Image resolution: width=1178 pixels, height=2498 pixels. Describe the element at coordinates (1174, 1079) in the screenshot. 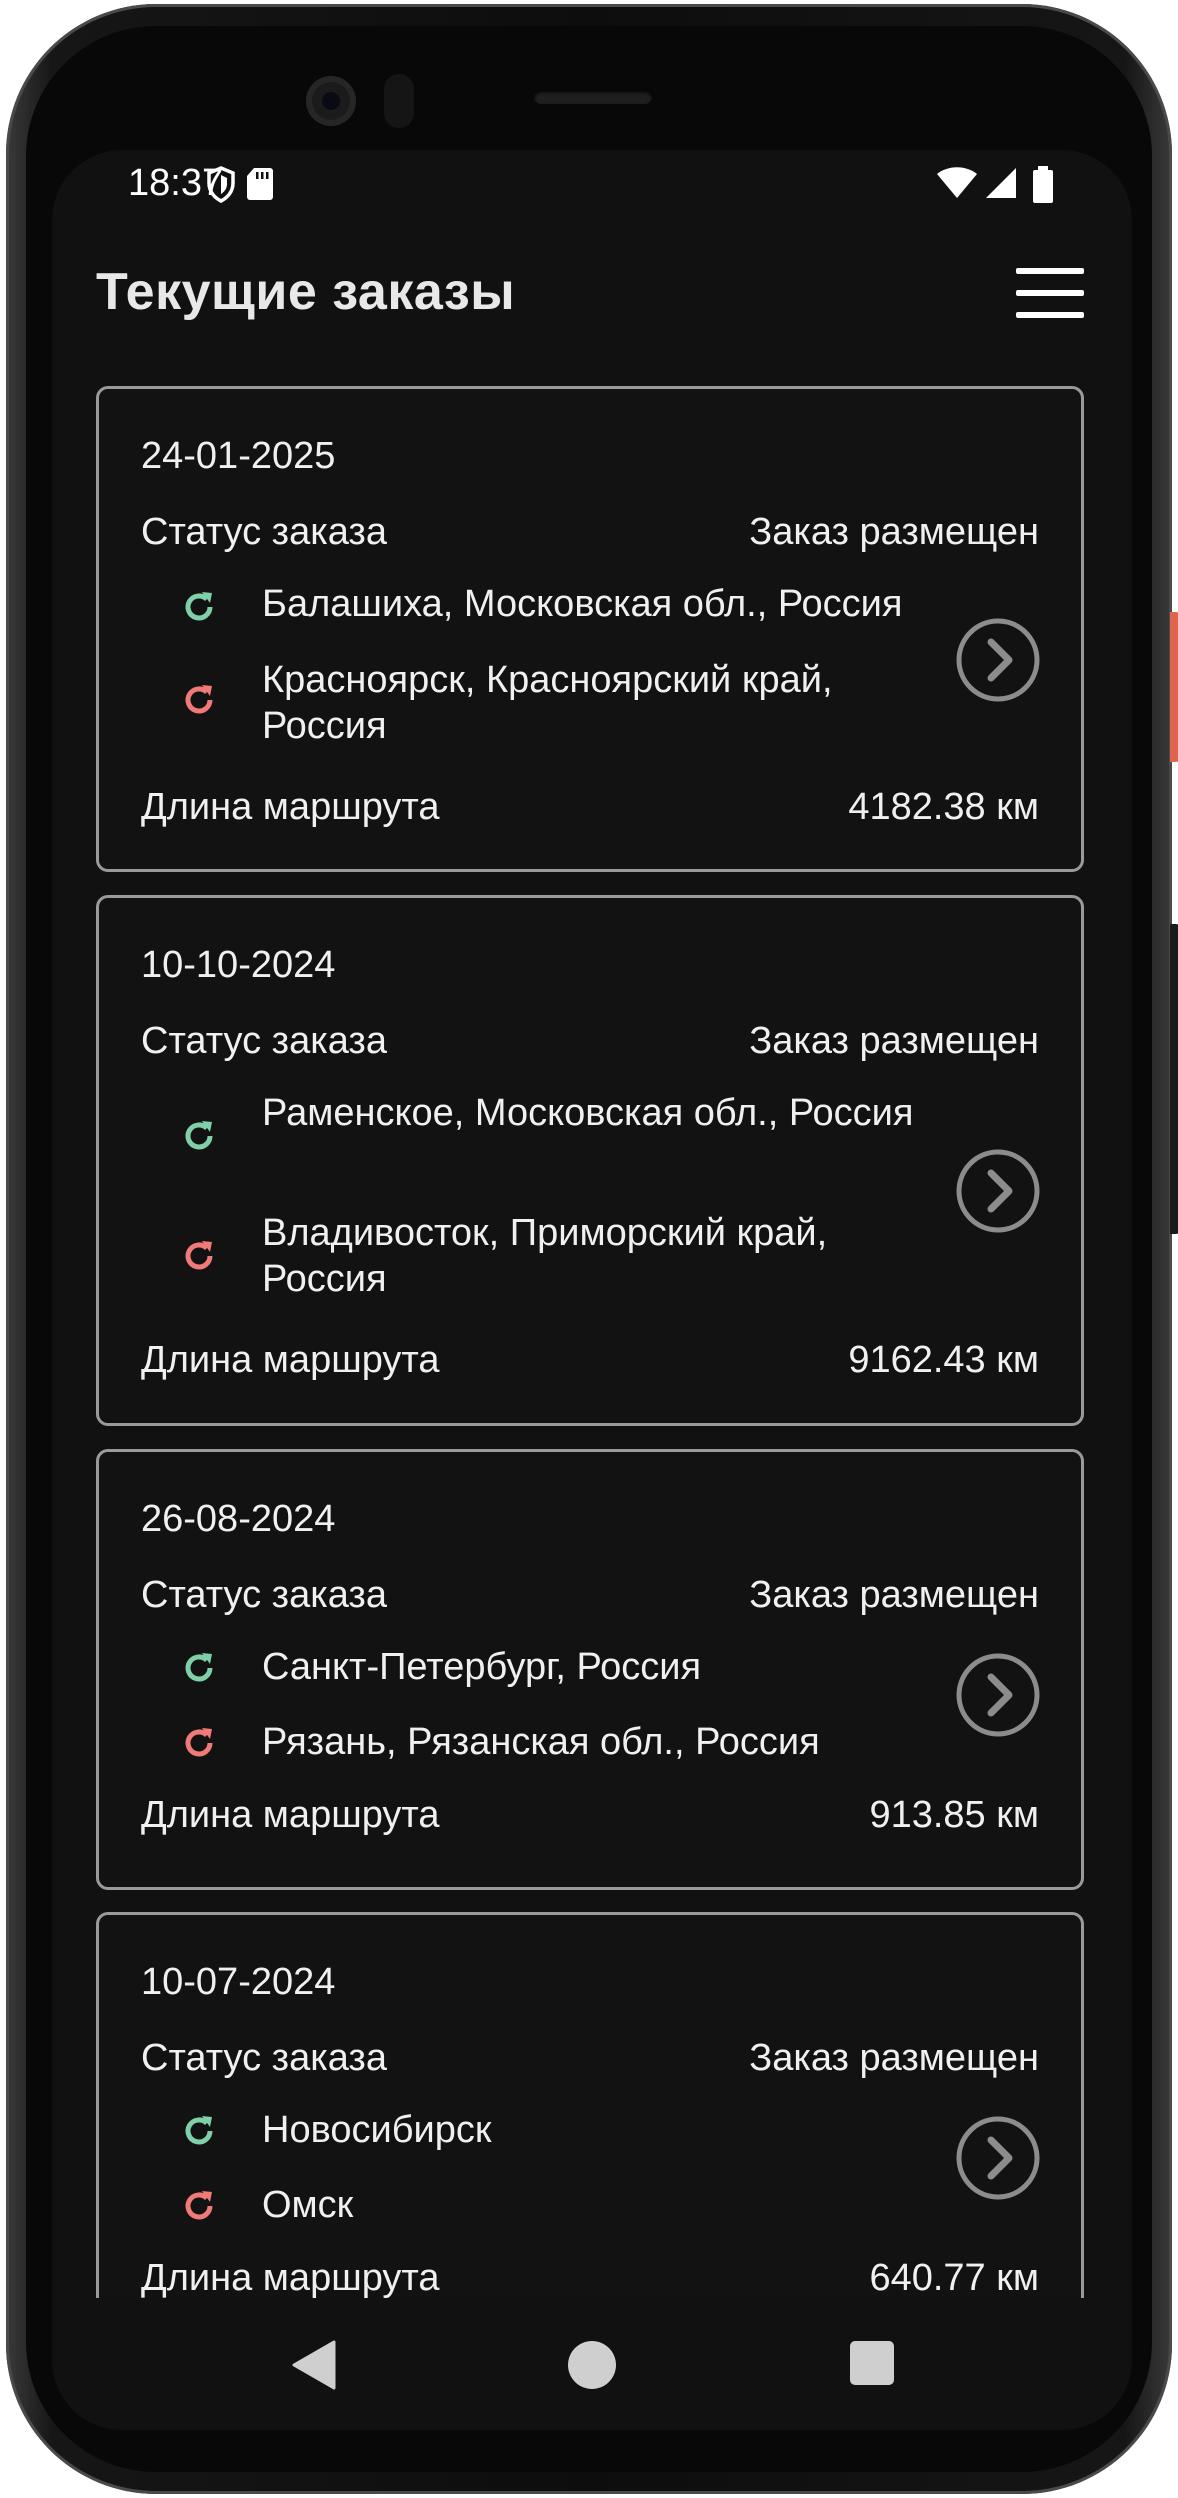

I see `volume-rocker` at that location.